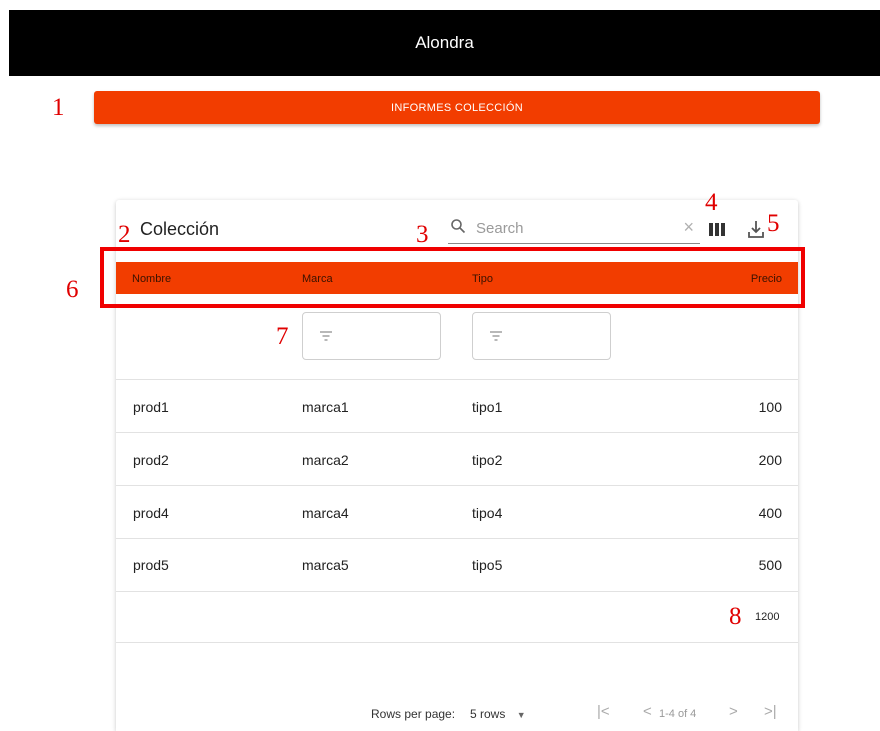 The width and height of the screenshot is (880, 731). What do you see at coordinates (413, 714) in the screenshot?
I see `rows-per-page-label: Rows per page:` at bounding box center [413, 714].